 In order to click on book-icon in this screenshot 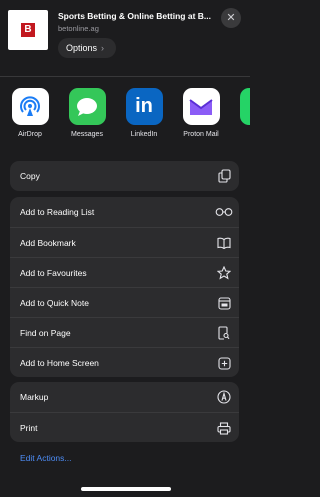, I will do `click(224, 243)`.